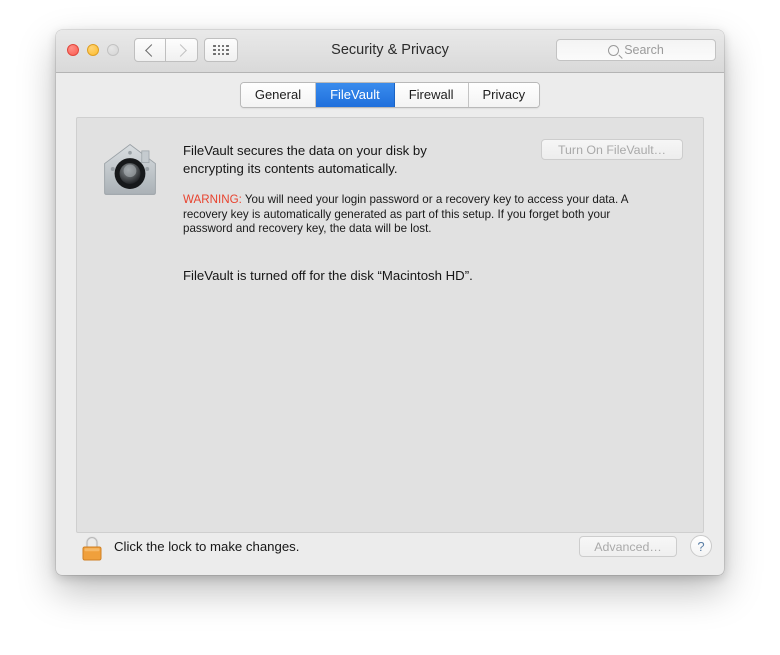  I want to click on lock-hint-text: Click the lock to make changes., so click(207, 546).